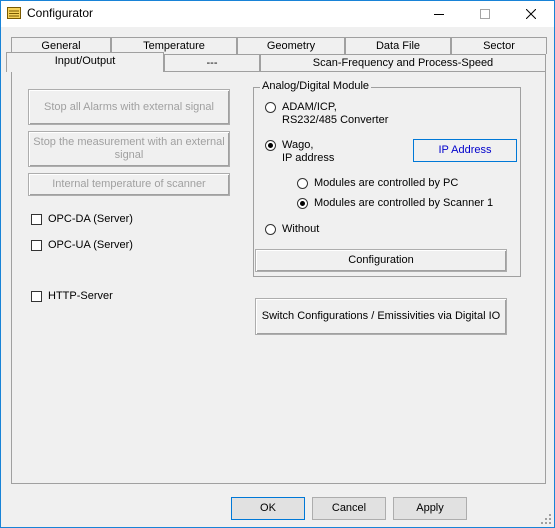  Describe the element at coordinates (14, 13) in the screenshot. I see `app-icon` at that location.